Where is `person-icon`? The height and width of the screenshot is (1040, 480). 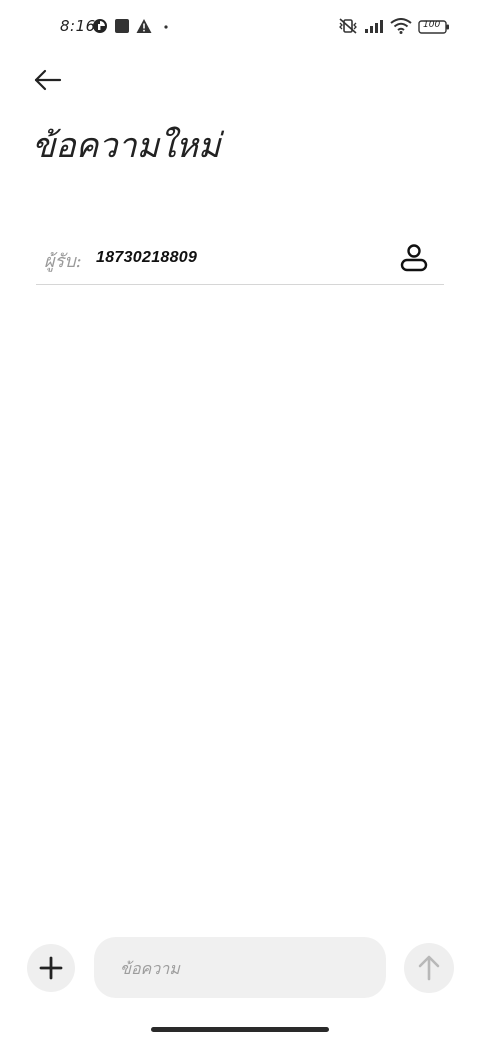
person-icon is located at coordinates (414, 258).